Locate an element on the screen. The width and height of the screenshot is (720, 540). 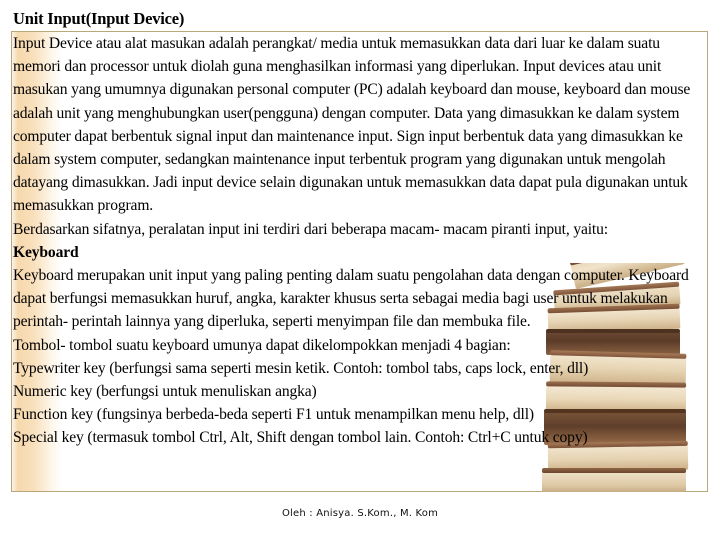
slide-footer: Oleh : Anisya. S.Kom., M. Kom is located at coordinates (360, 513).